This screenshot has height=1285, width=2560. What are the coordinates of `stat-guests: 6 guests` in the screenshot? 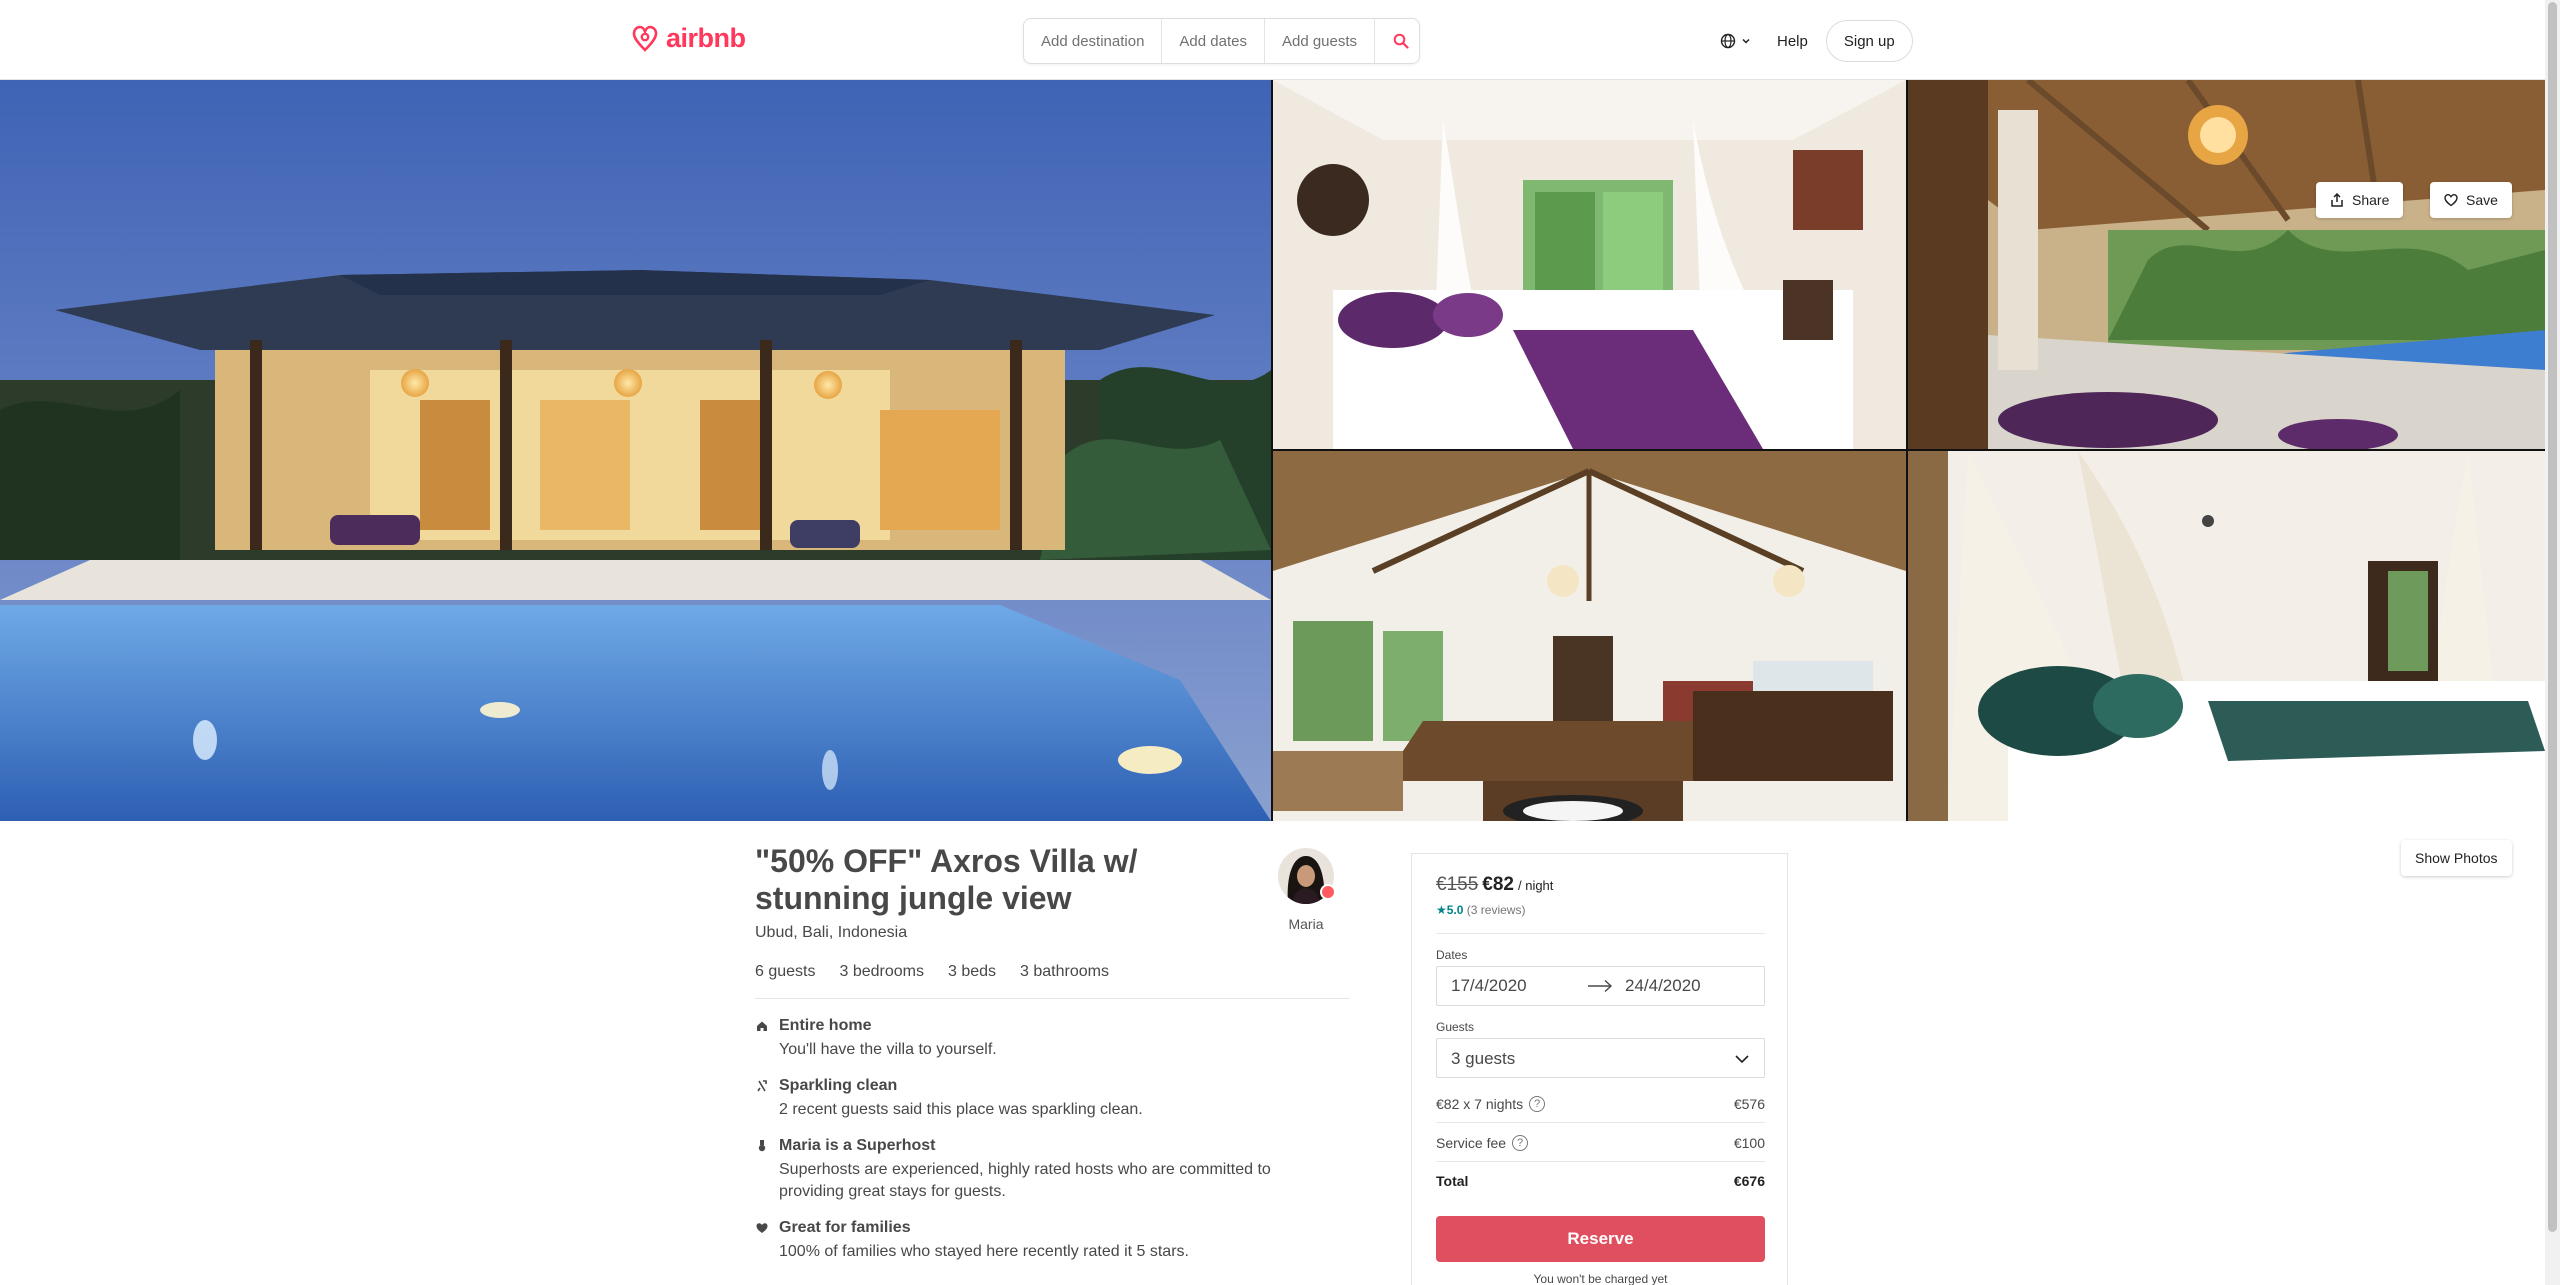 It's located at (785, 971).